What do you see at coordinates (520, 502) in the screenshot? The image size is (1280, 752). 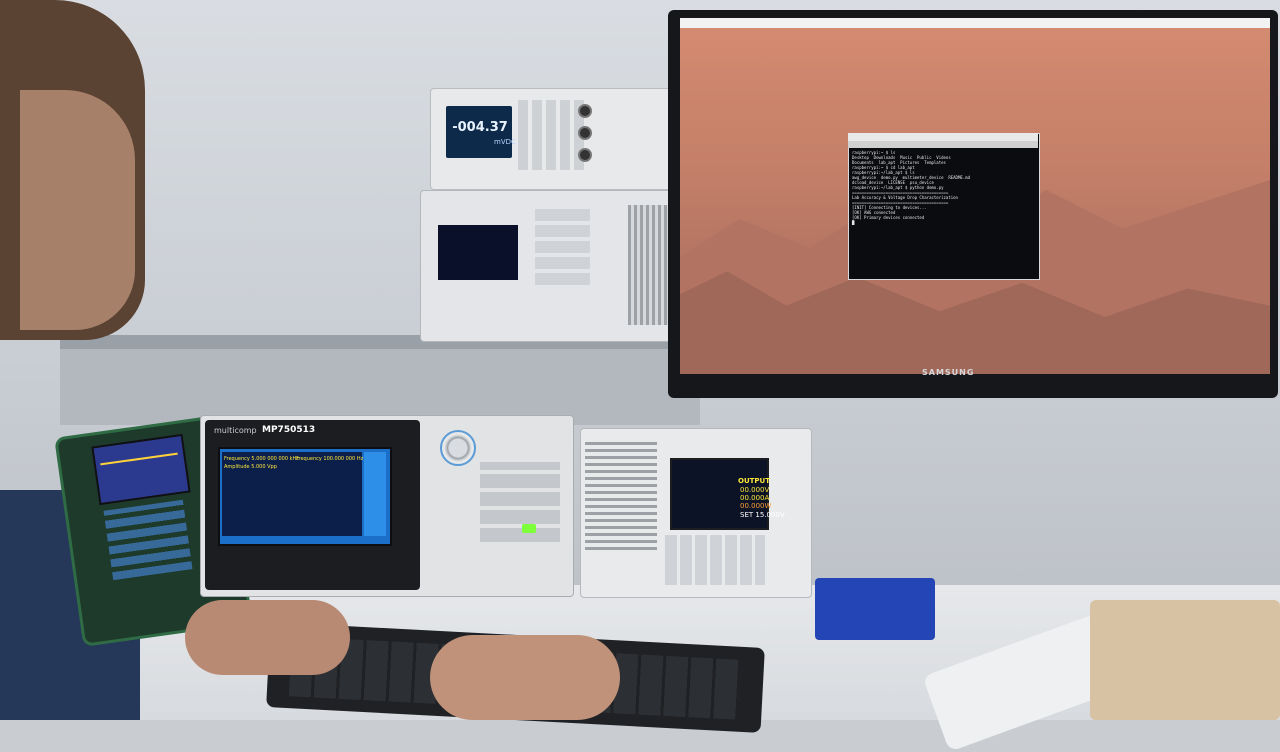 I see `waveform-generator-keypad` at bounding box center [520, 502].